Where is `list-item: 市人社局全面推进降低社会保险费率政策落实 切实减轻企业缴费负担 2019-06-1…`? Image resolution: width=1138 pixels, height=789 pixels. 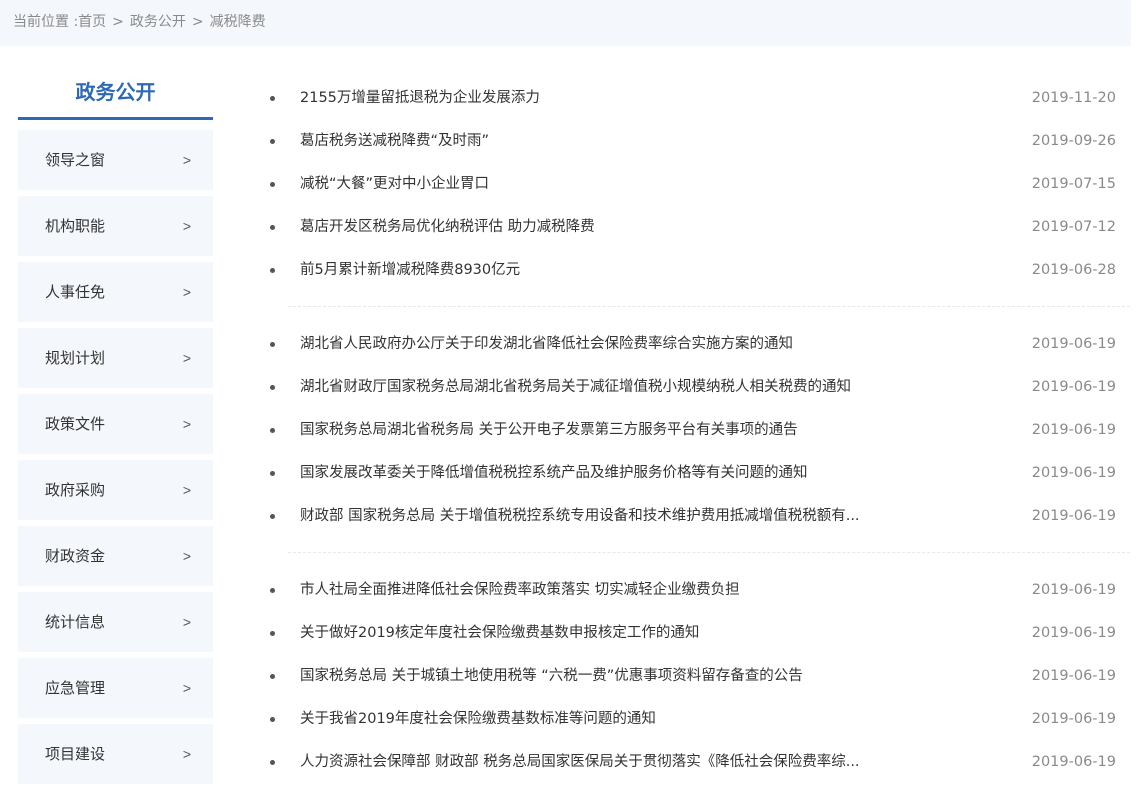 list-item: 市人社局全面推进降低社会保险费率政策落实 切实减轻企业缴费负担 2019-06-1… is located at coordinates (695, 590).